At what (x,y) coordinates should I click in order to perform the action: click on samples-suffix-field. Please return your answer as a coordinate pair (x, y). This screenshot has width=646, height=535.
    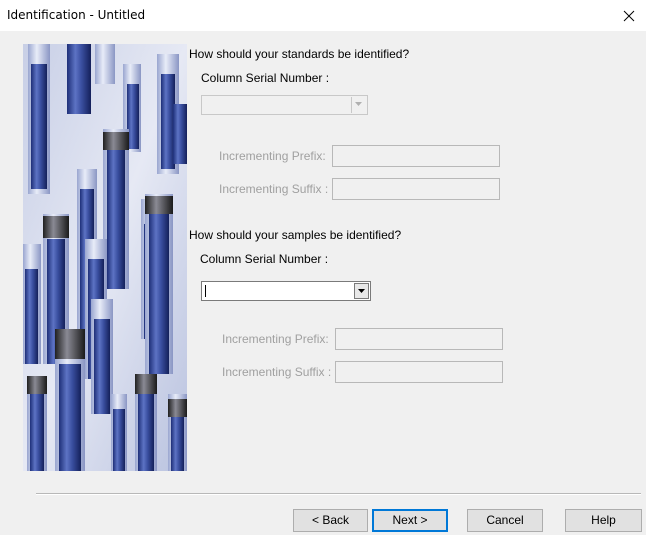
    Looking at the image, I should click on (419, 372).